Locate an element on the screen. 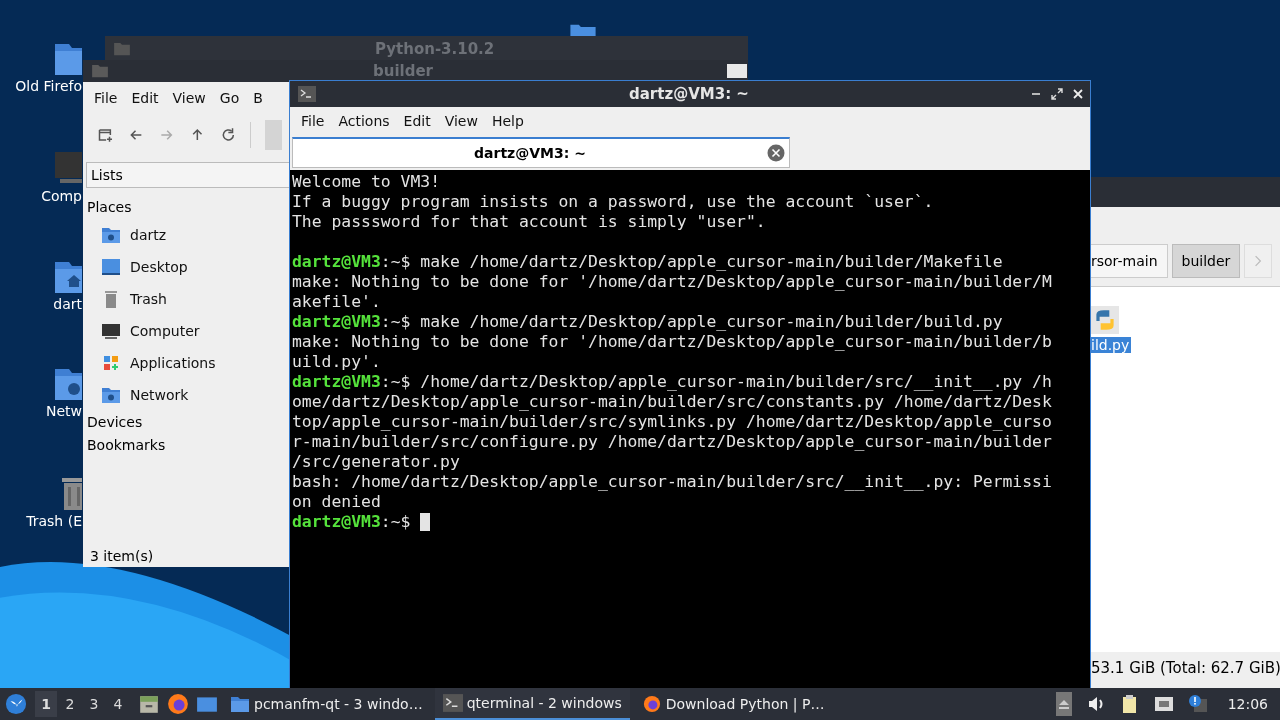 This screenshot has width=1280, height=720. terminal-line: Welcome to VM3! is located at coordinates (366, 182).